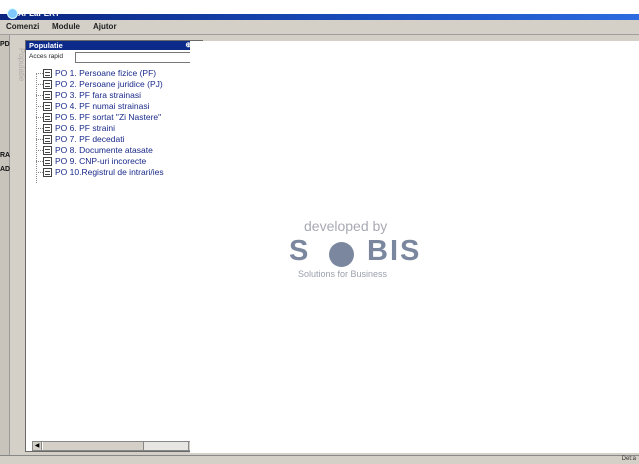  Describe the element at coordinates (66, 26) in the screenshot. I see `menu-module: Module` at that location.